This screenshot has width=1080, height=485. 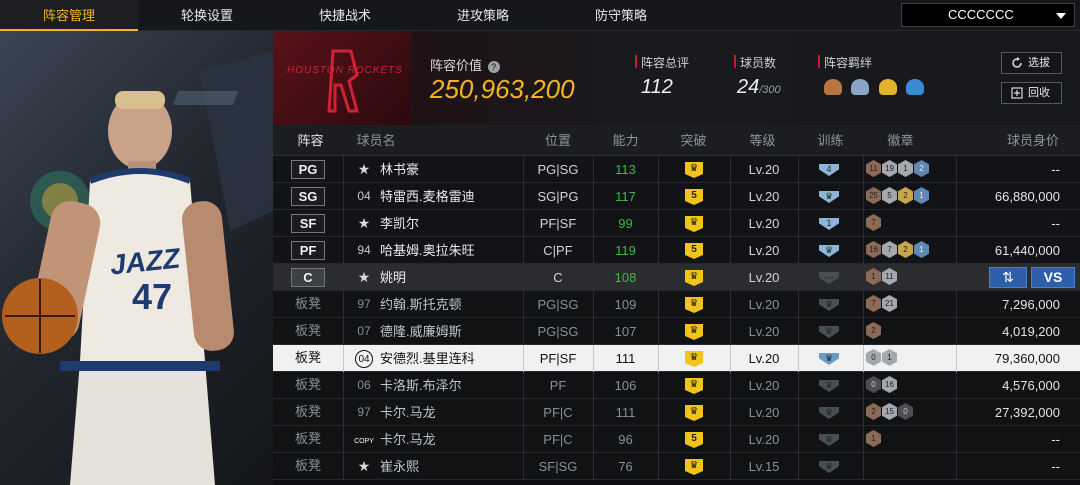 What do you see at coordinates (676, 466) in the screenshot?
I see `table-row: 板凳 ★ 崔永熙 SF|SG 76 ♛ Lv.15 ♛ --` at bounding box center [676, 466].